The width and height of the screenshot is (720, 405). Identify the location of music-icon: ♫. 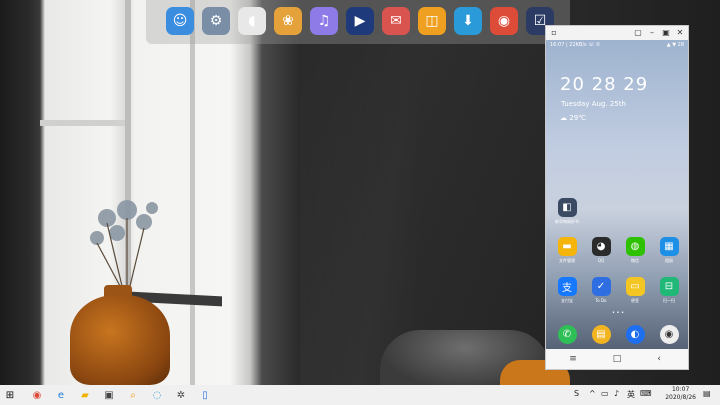
(324, 21).